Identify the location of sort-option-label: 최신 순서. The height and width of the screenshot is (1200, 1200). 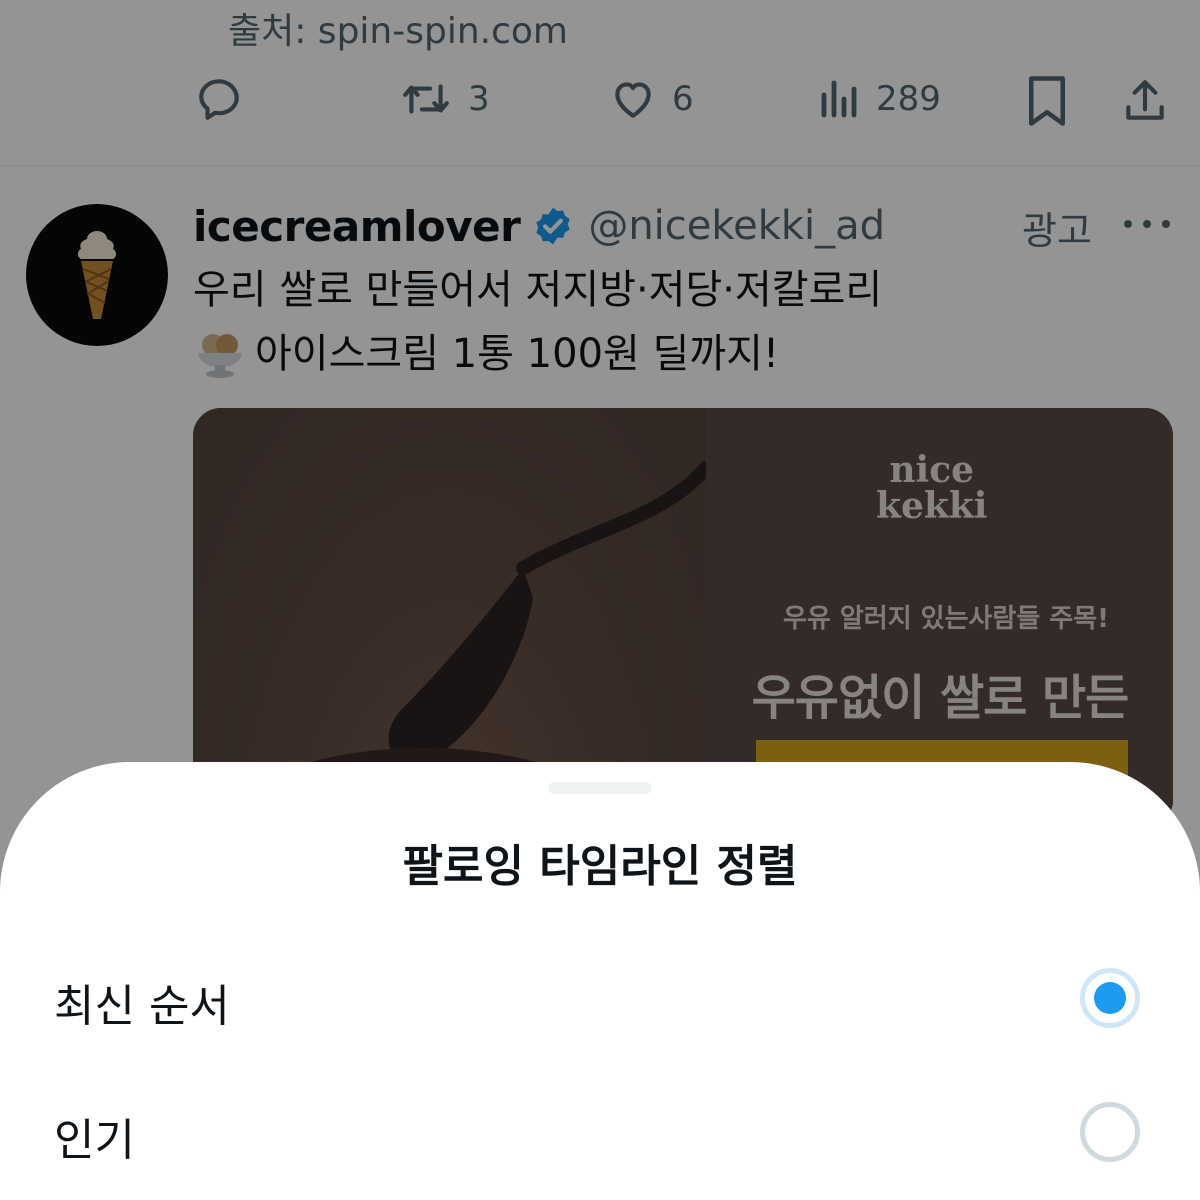
(142, 1006).